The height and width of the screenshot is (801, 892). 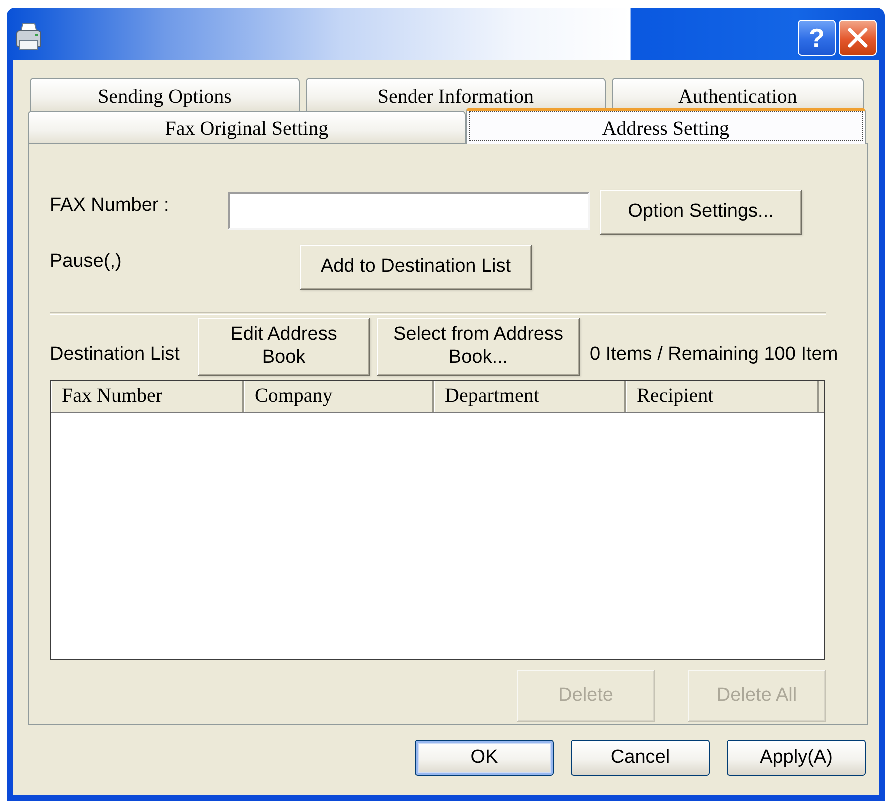 What do you see at coordinates (409, 211) in the screenshot?
I see `fax-number-field` at bounding box center [409, 211].